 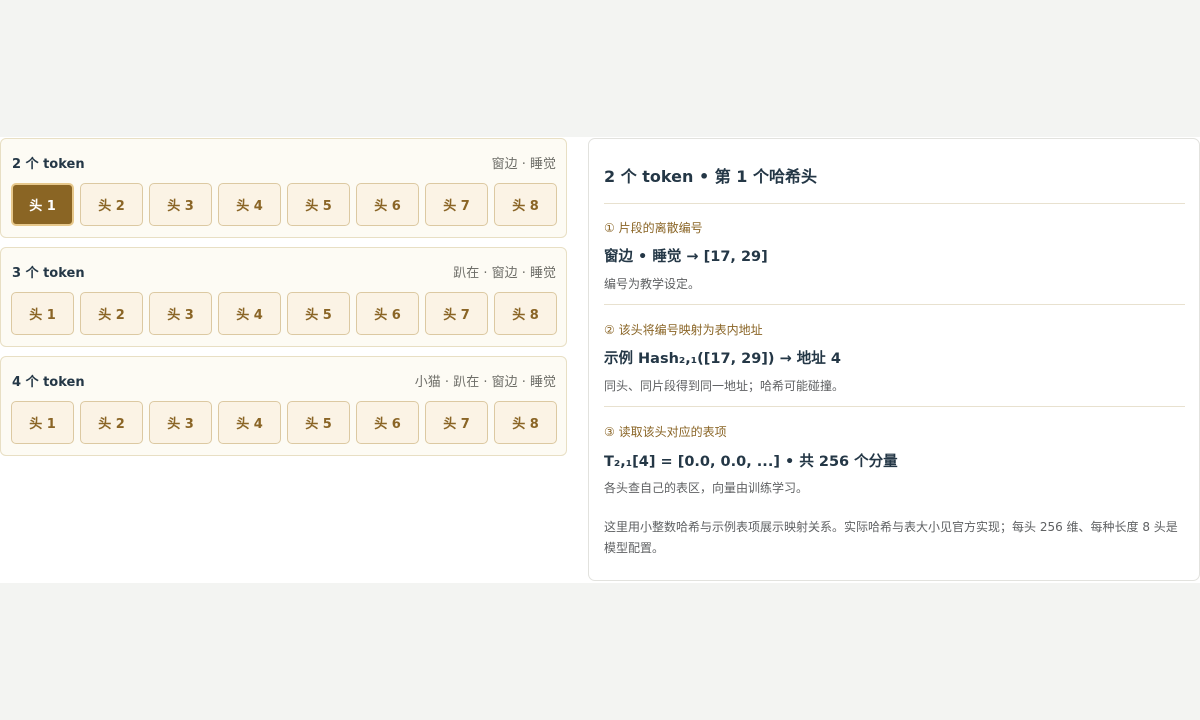 I want to click on step-1-note: 编号为教学设定。, so click(x=652, y=284).